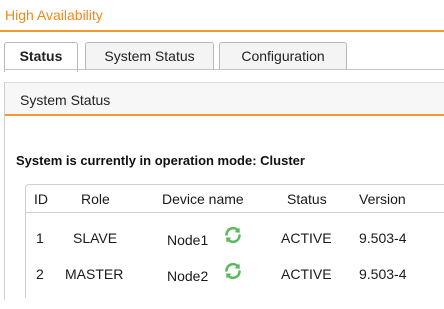 The width and height of the screenshot is (444, 309). I want to click on tab-configuration: Configuration, so click(283, 56).